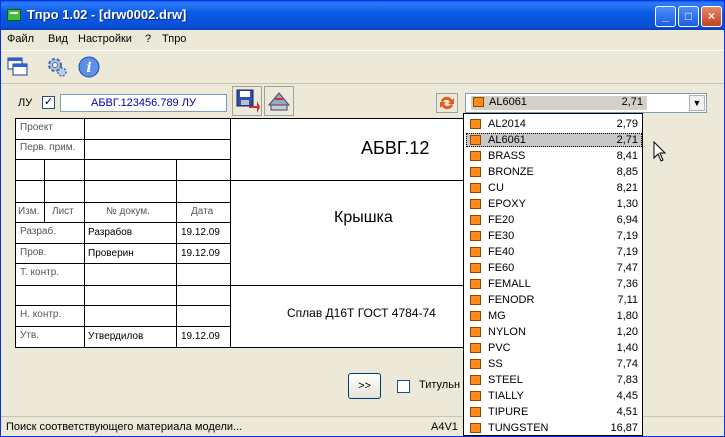  I want to click on title-page-label: Титульн, so click(440, 385).